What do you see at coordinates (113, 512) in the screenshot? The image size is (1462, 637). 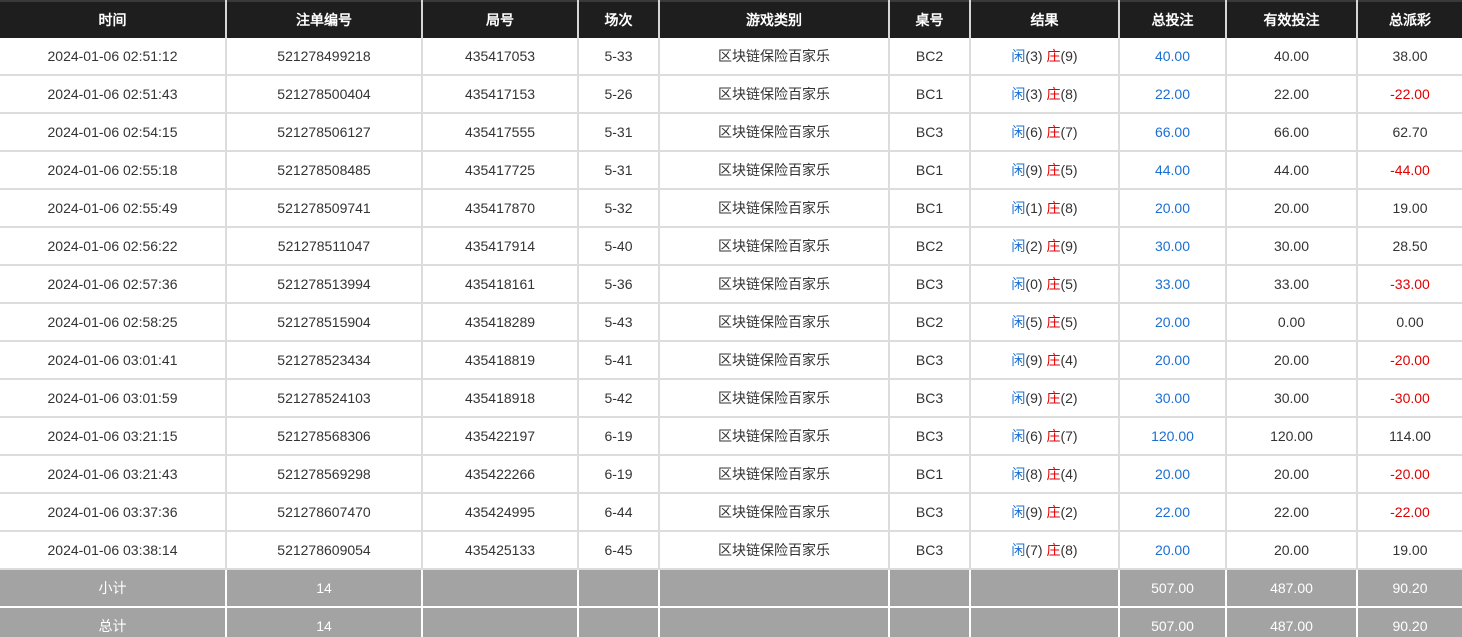 I see `cell-time: 2024-01-06 03:37:36` at bounding box center [113, 512].